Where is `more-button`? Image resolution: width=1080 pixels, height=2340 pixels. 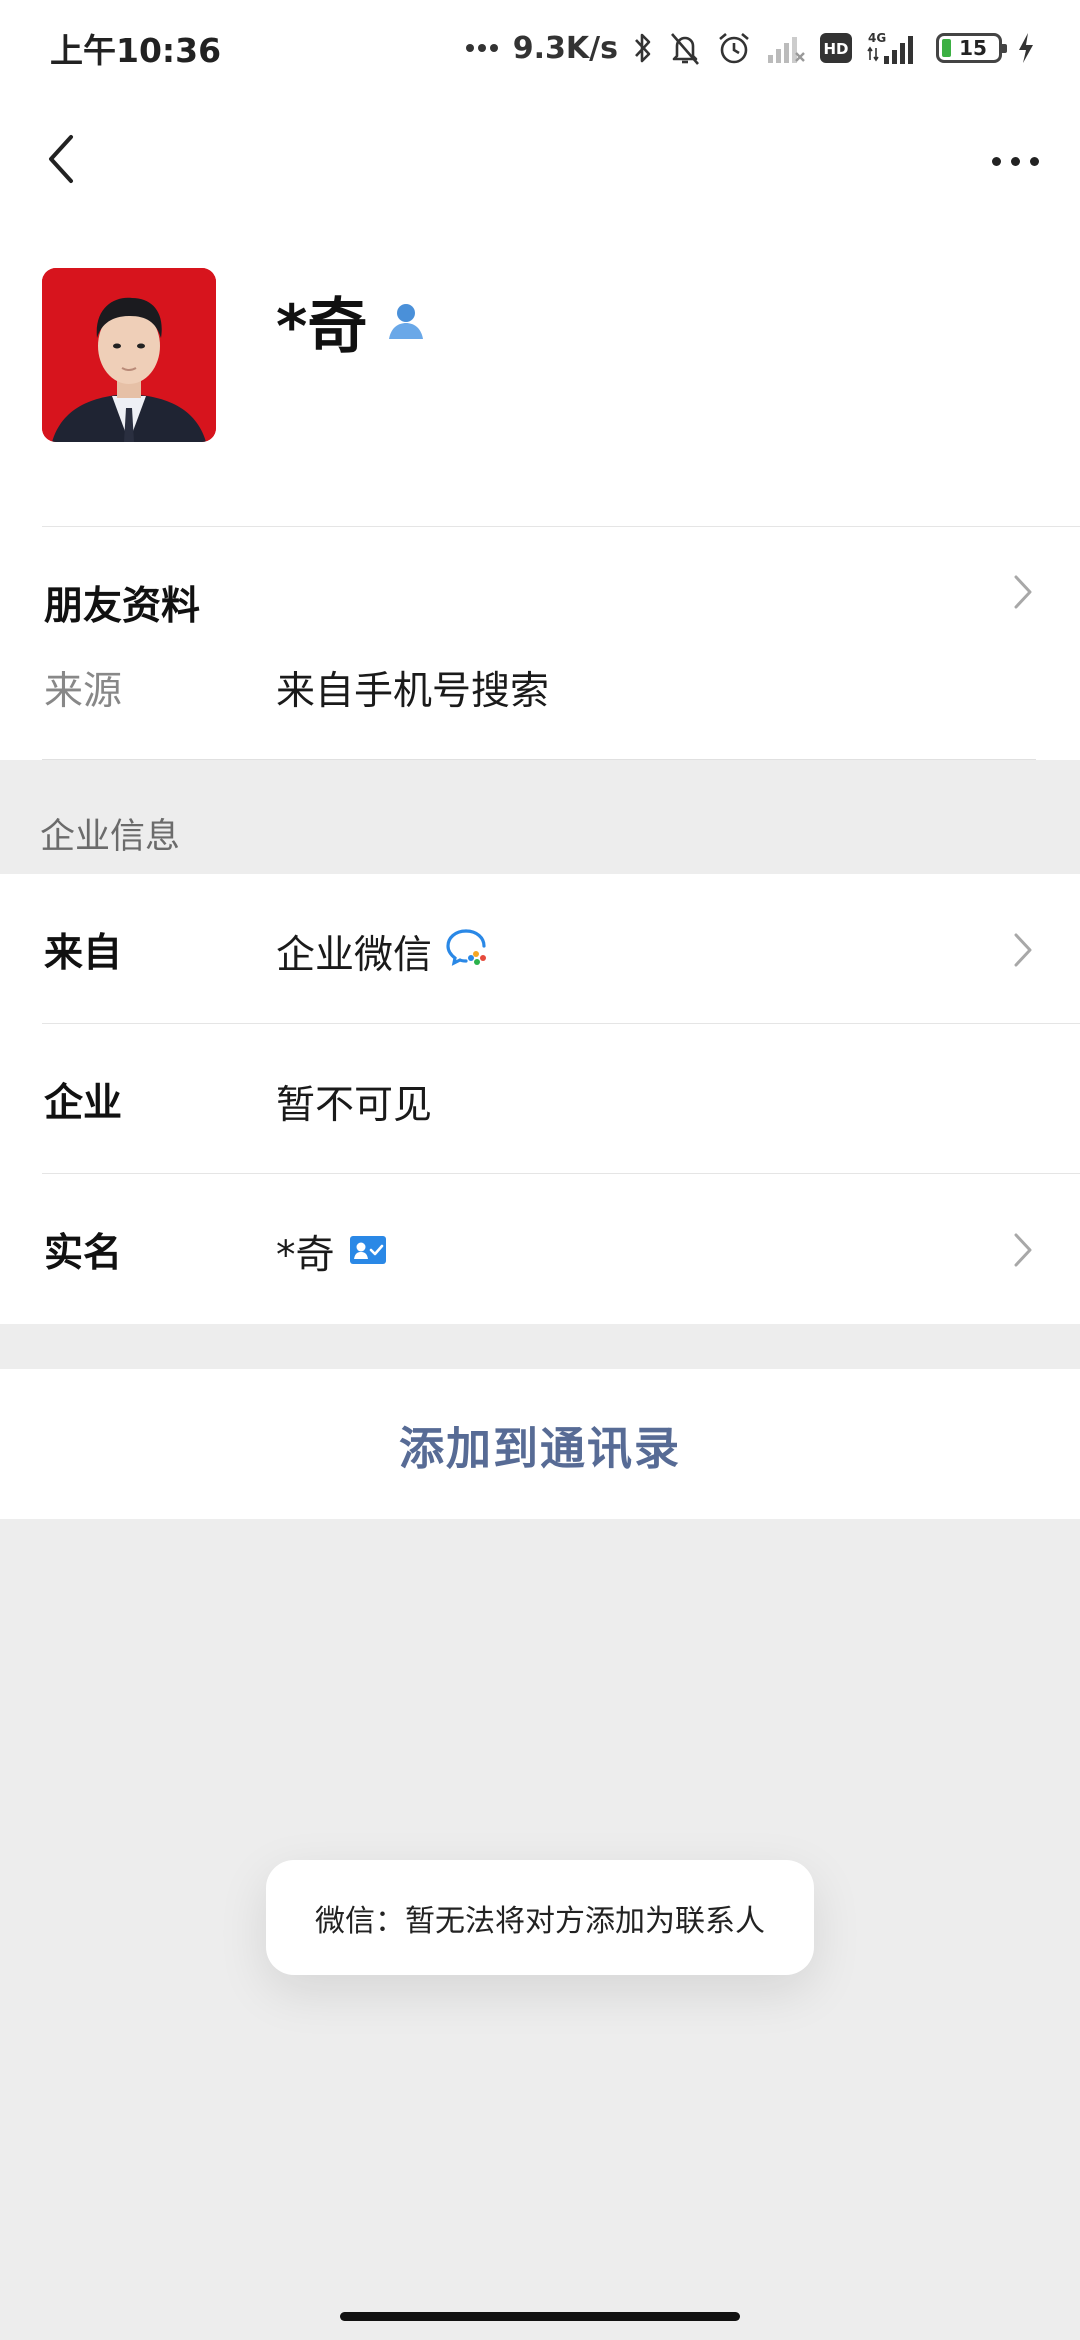 more-button is located at coordinates (1015, 161).